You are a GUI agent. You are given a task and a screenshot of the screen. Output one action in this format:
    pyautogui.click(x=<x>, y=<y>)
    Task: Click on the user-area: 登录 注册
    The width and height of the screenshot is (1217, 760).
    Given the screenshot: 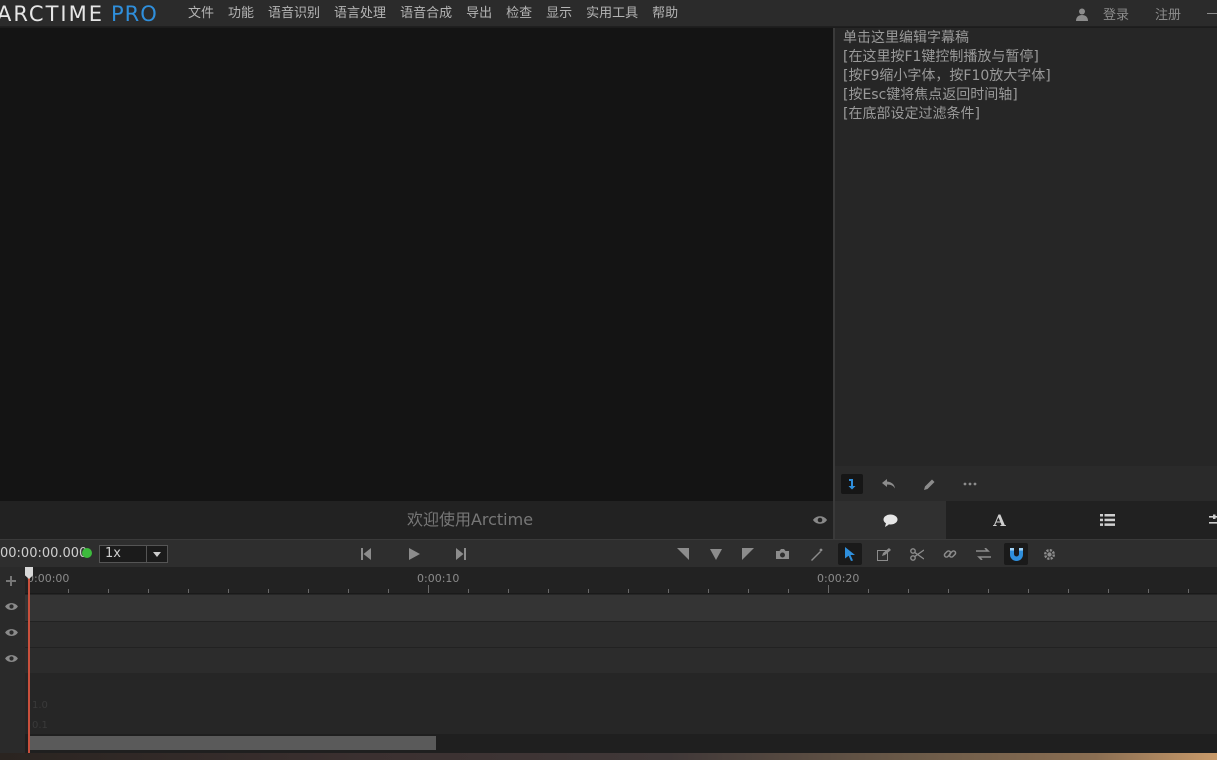 What is the action you would take?
    pyautogui.click(x=1146, y=13)
    